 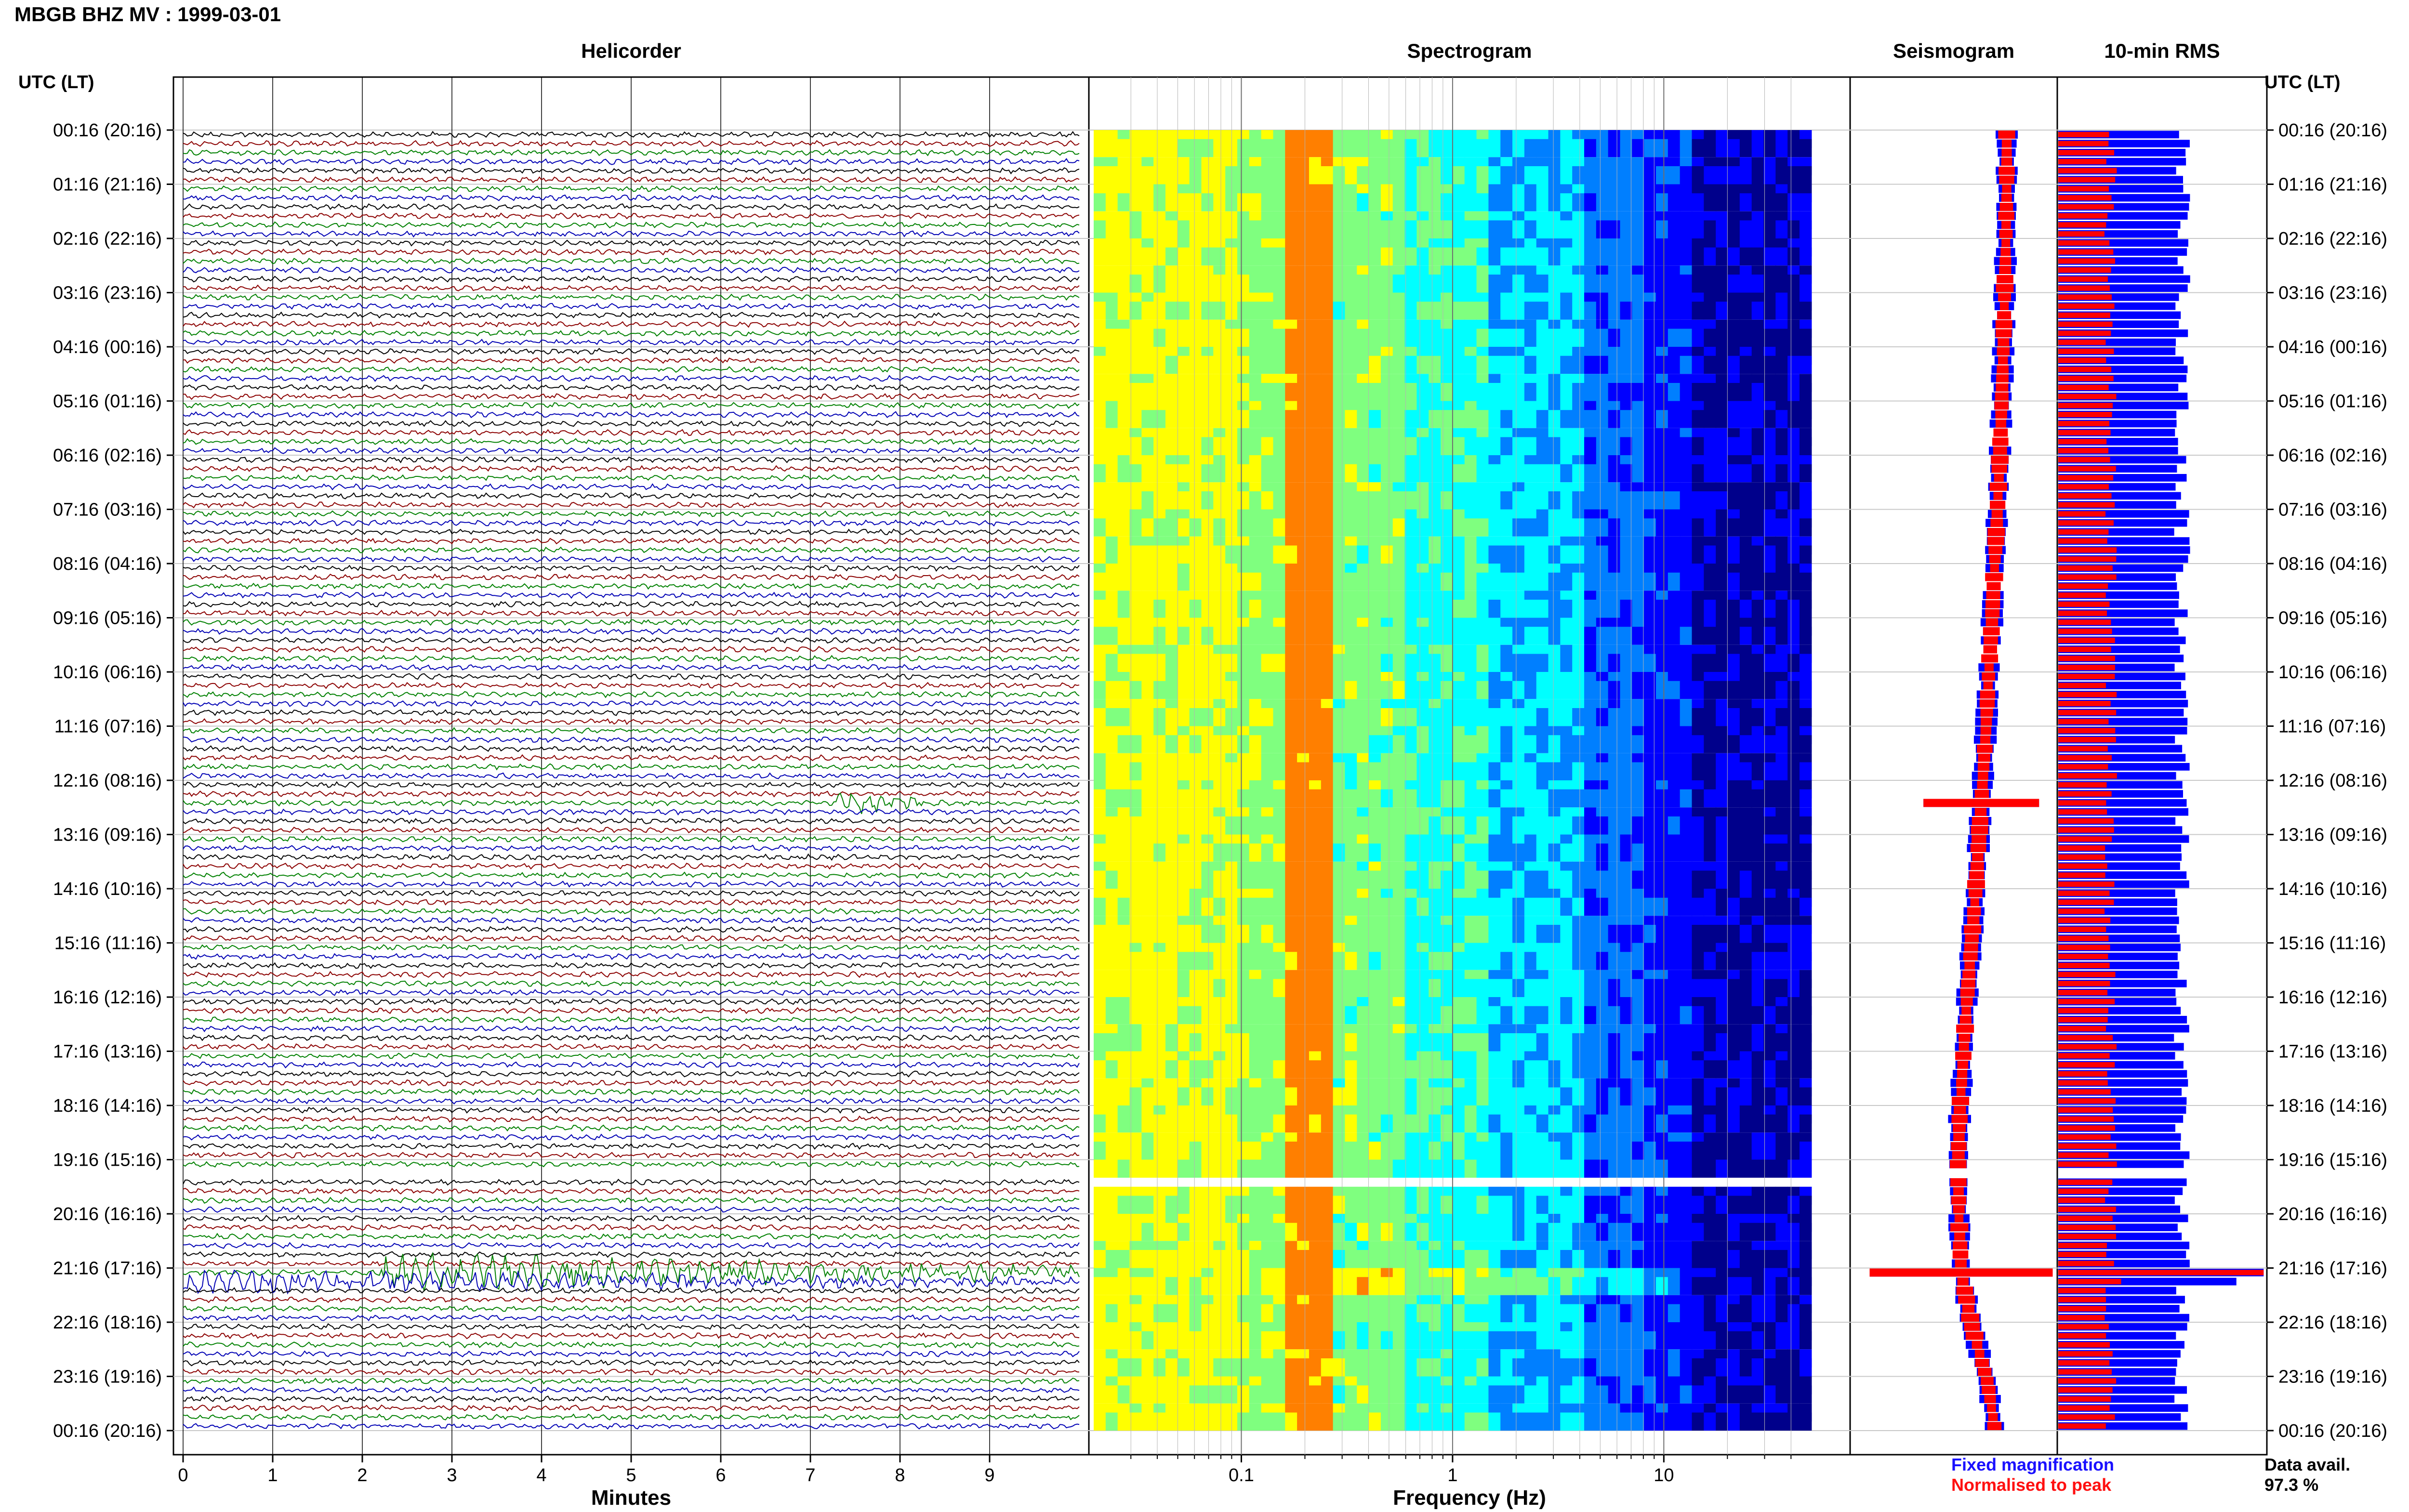 What do you see at coordinates (108, 943) in the screenshot?
I see `y-tick-label-left: 15:16 (11:16)` at bounding box center [108, 943].